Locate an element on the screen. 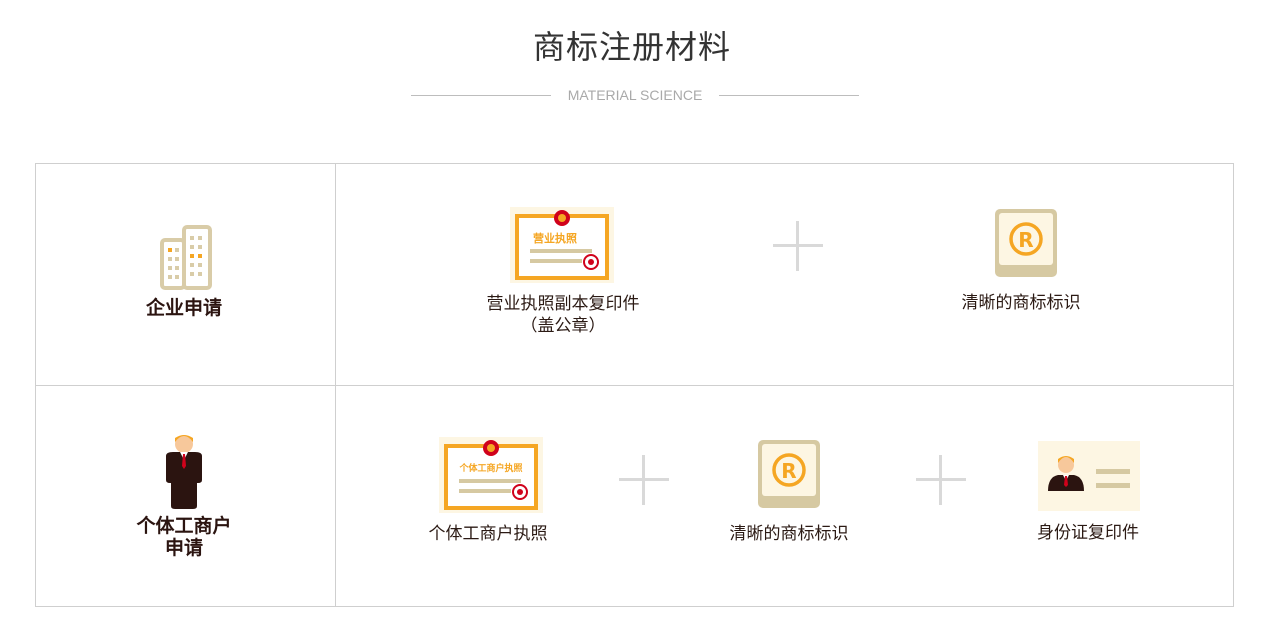  license-icon-text: 营业执照 is located at coordinates (555, 238).